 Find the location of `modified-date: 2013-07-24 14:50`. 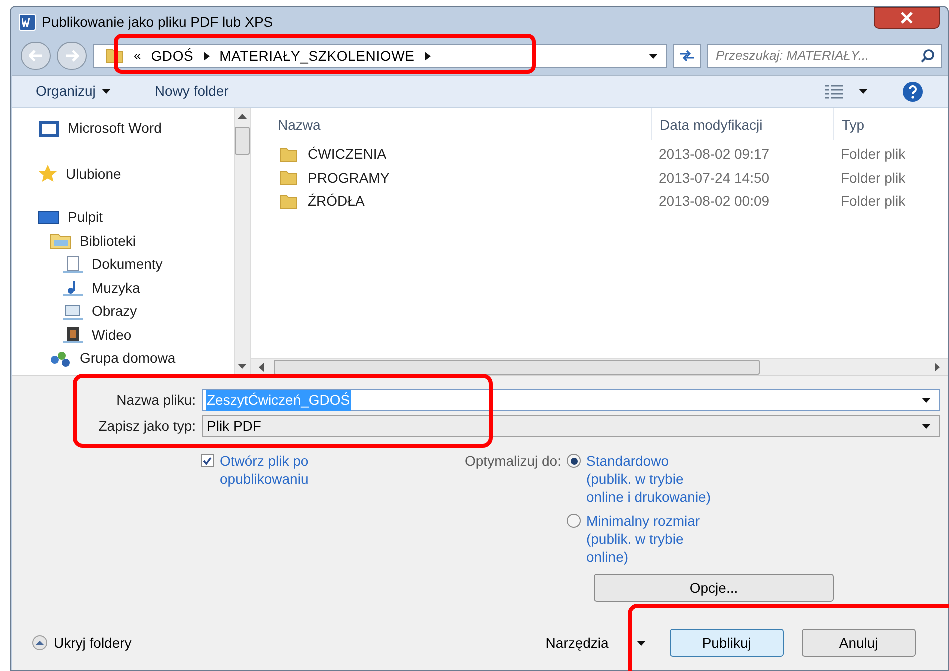

modified-date: 2013-07-24 14:50 is located at coordinates (714, 178).